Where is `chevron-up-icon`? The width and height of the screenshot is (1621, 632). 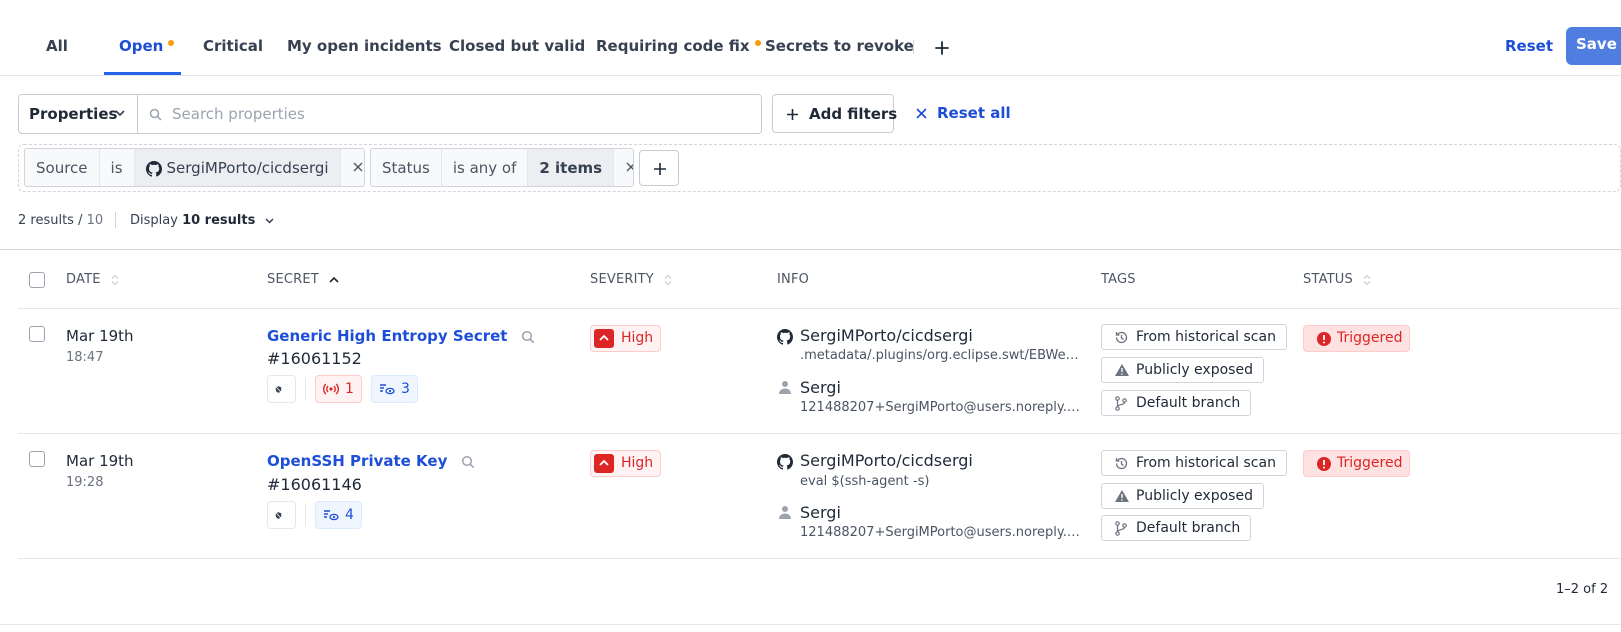 chevron-up-icon is located at coordinates (604, 338).